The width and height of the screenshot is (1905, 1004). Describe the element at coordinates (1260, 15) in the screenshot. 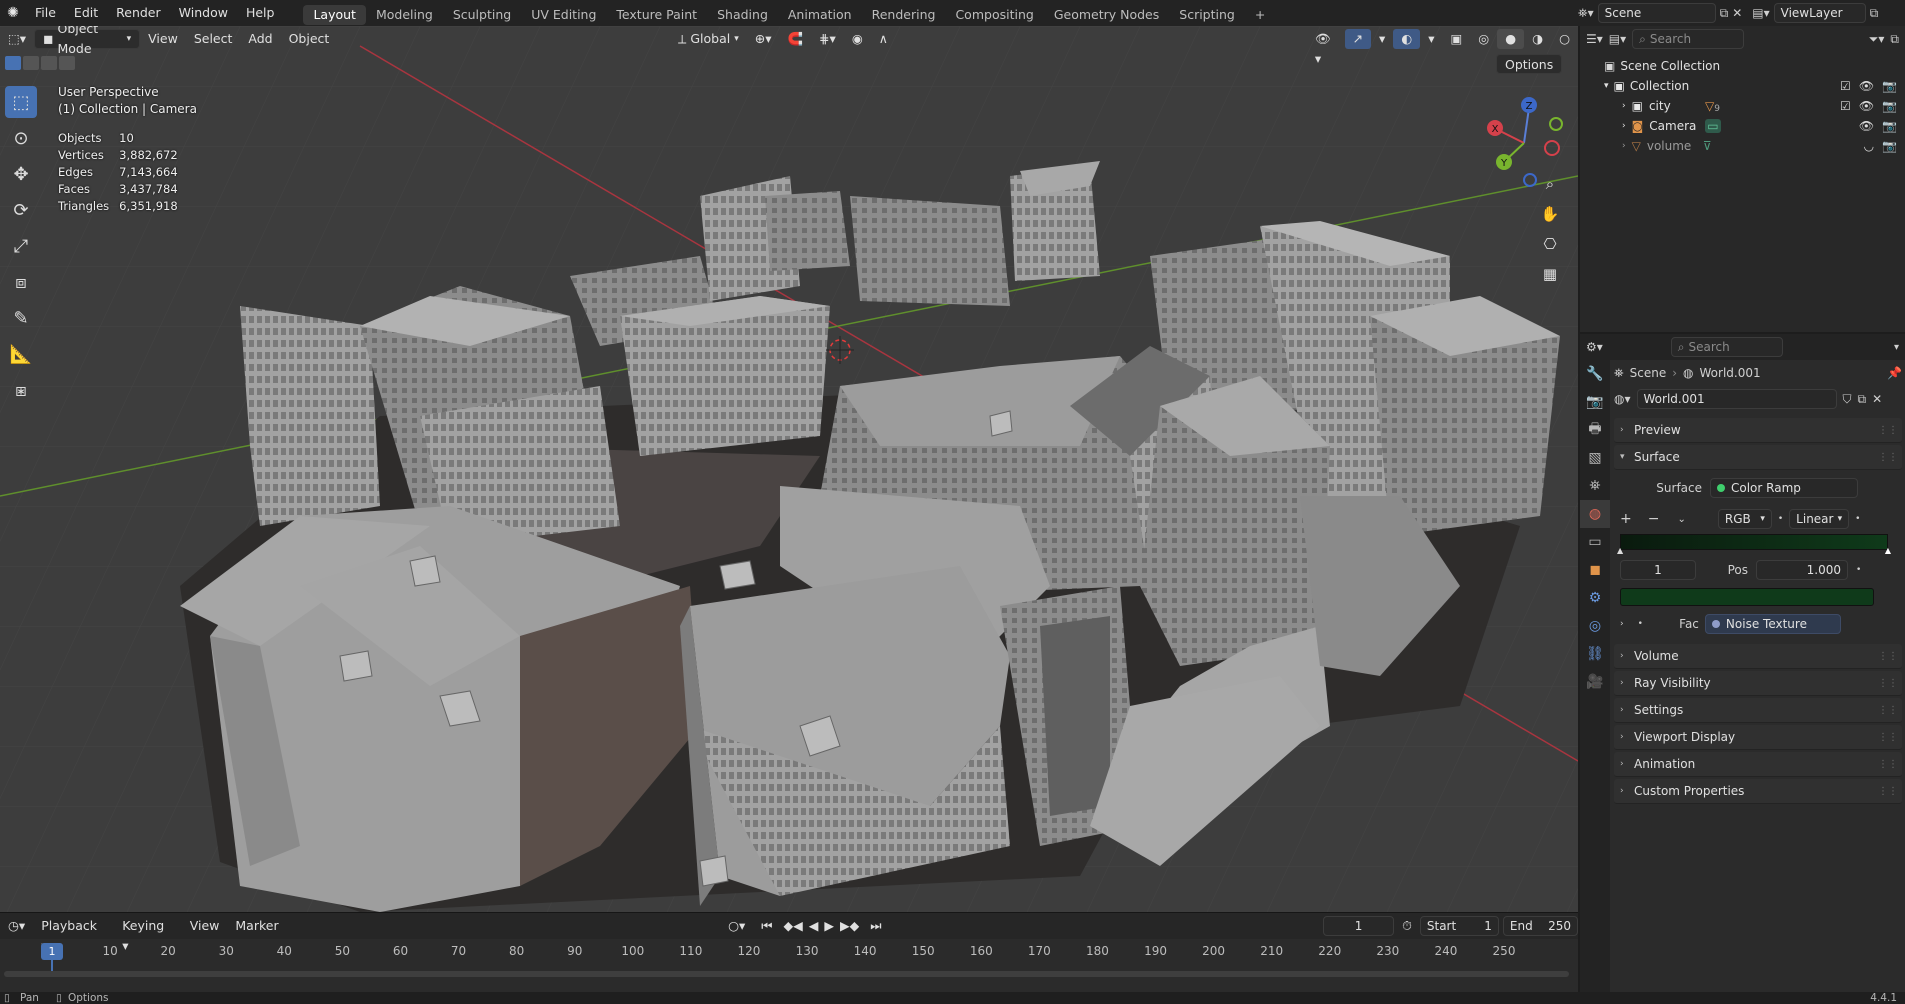

I see `add-workspace-button: +` at that location.